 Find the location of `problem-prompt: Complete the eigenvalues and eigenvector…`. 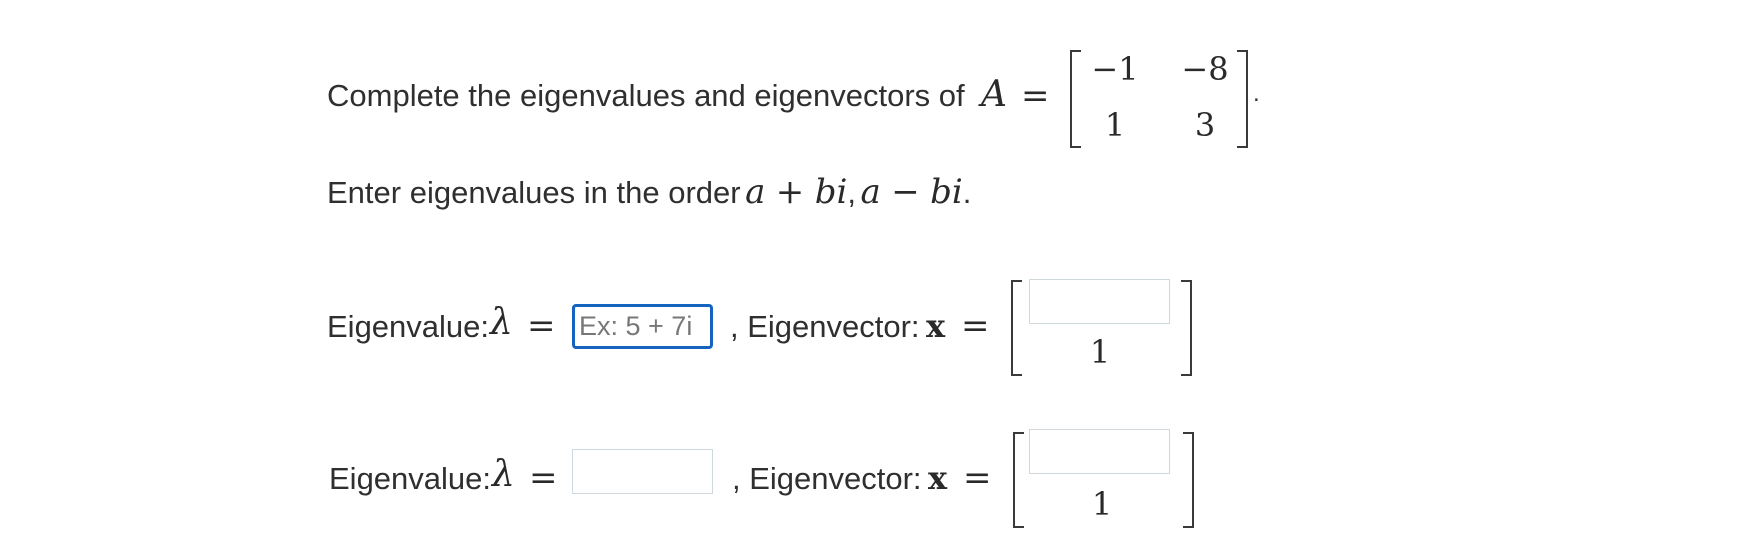

problem-prompt: Complete the eigenvalues and eigenvector… is located at coordinates (646, 95).